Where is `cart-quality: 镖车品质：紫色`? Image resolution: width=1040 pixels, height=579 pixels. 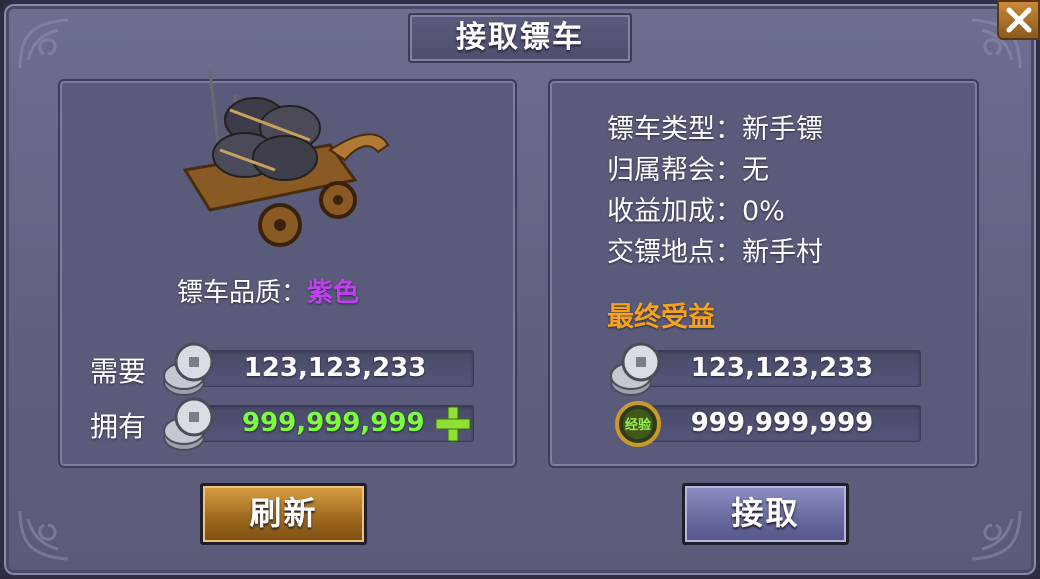 cart-quality: 镖车品质：紫色 is located at coordinates (268, 290).